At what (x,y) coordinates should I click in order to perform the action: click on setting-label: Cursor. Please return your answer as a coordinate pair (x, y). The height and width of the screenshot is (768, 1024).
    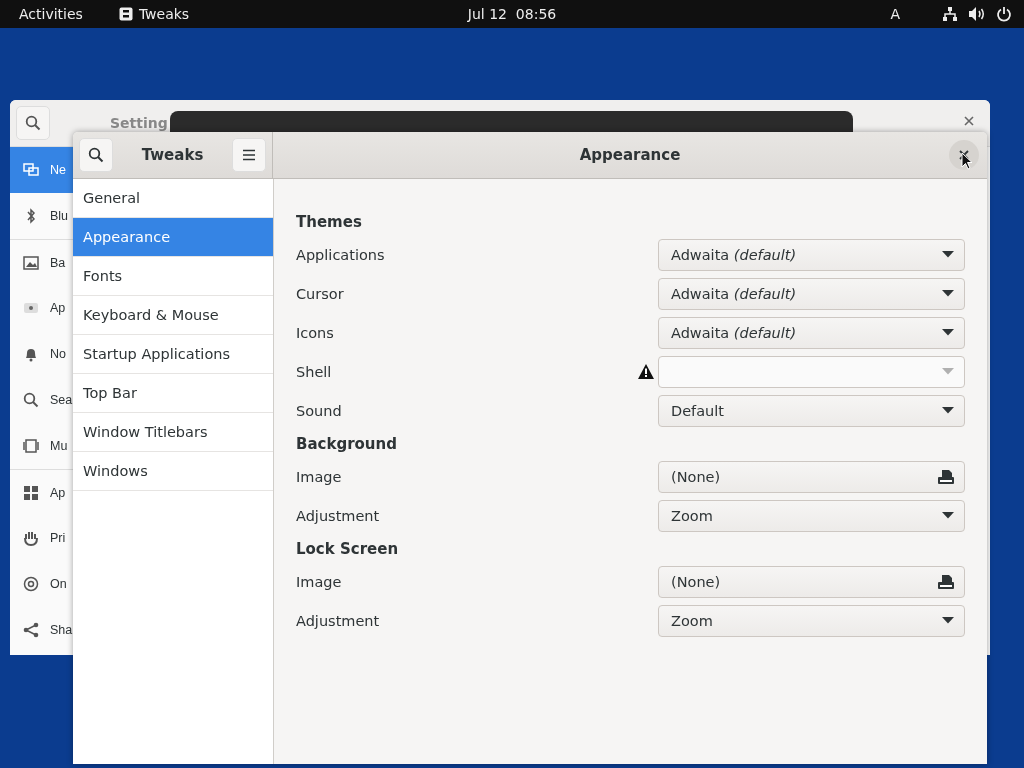
    Looking at the image, I should click on (320, 293).